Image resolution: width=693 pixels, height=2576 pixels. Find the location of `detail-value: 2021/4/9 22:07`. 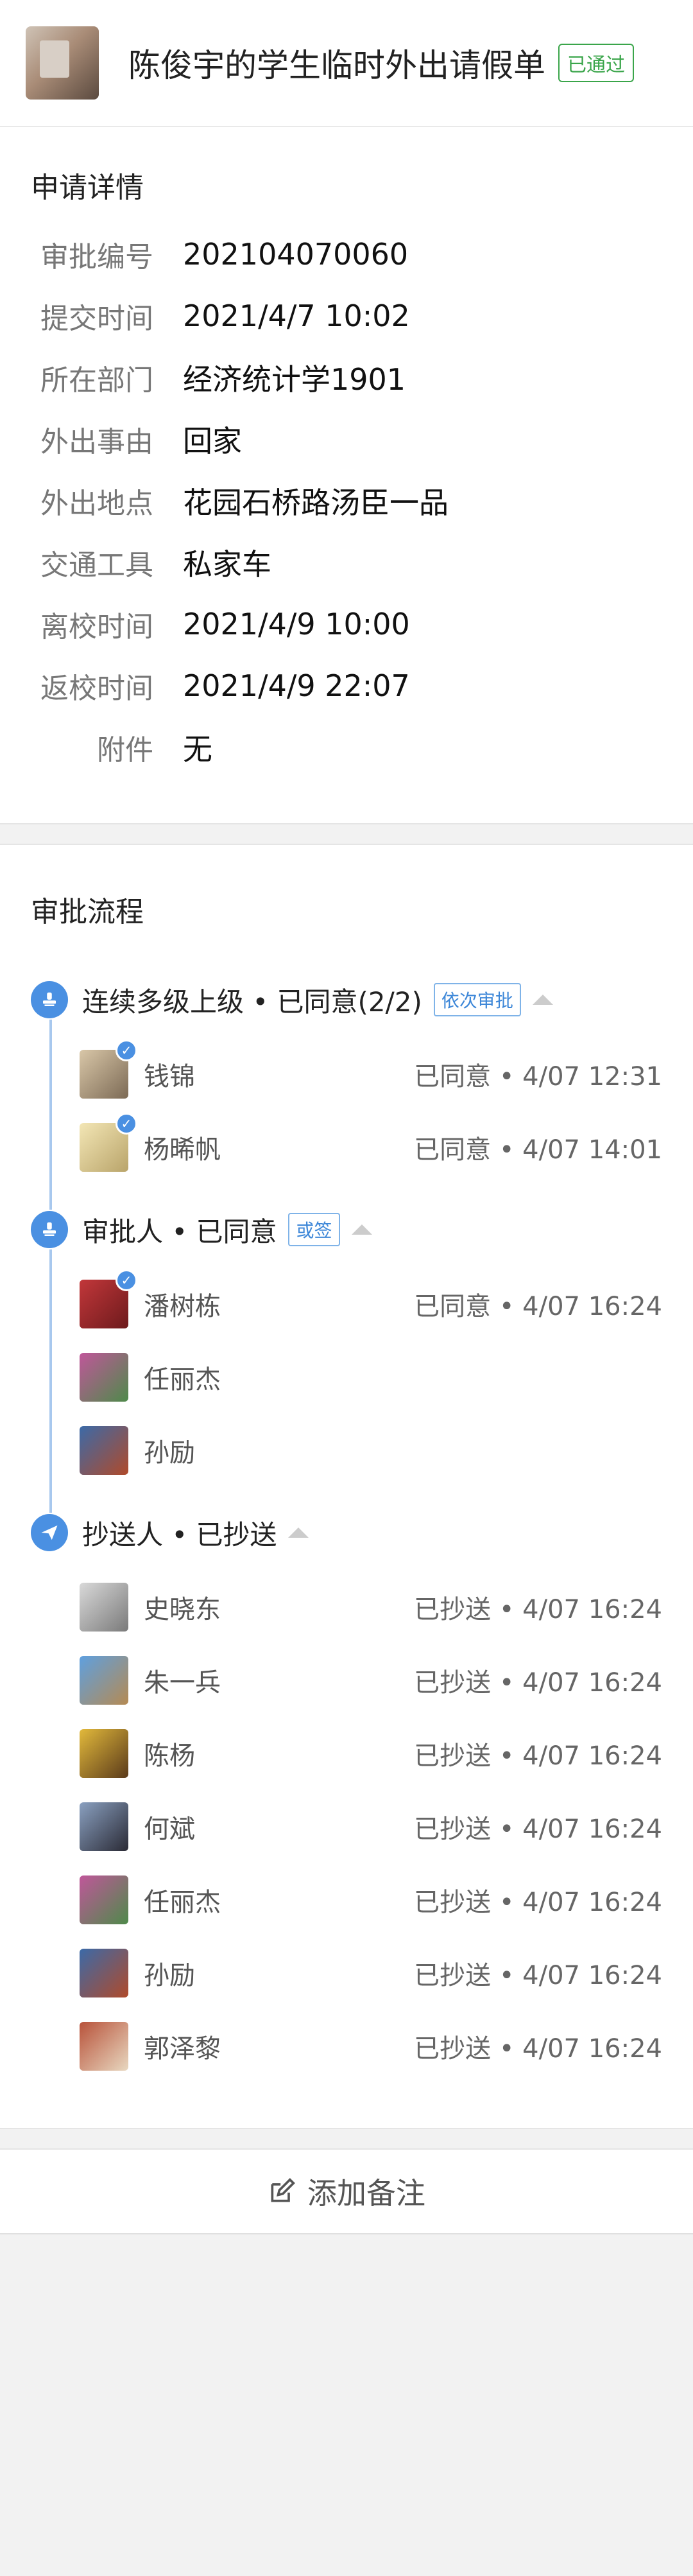

detail-value: 2021/4/9 22:07 is located at coordinates (297, 685).